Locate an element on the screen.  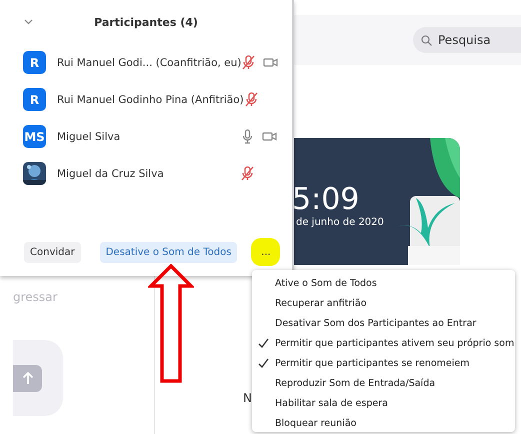
menu-item: Habilitar sala de espera is located at coordinates (383, 403).